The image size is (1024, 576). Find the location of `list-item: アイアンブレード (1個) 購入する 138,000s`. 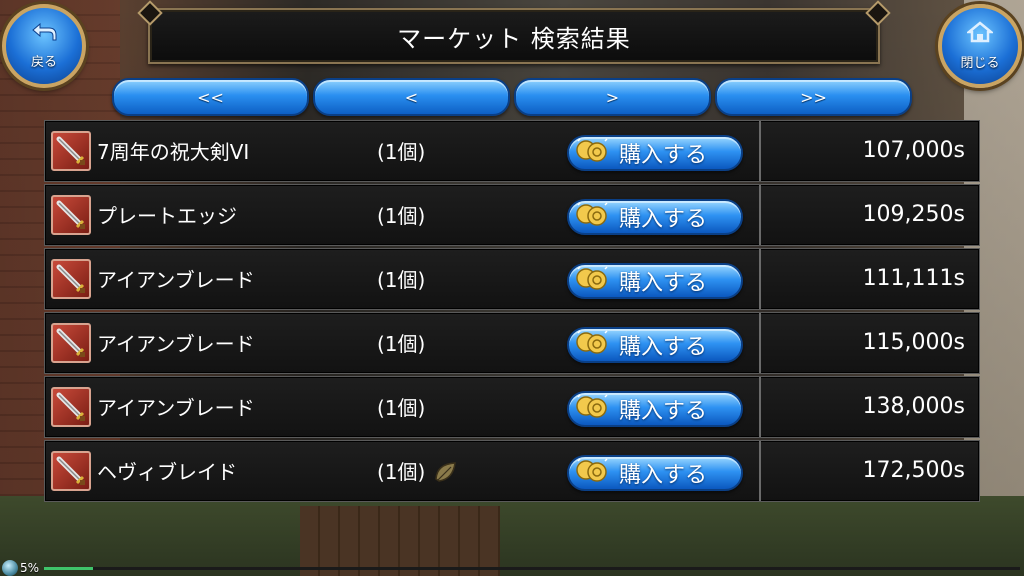

list-item: アイアンブレード (1個) 購入する 138,000s is located at coordinates (512, 407).